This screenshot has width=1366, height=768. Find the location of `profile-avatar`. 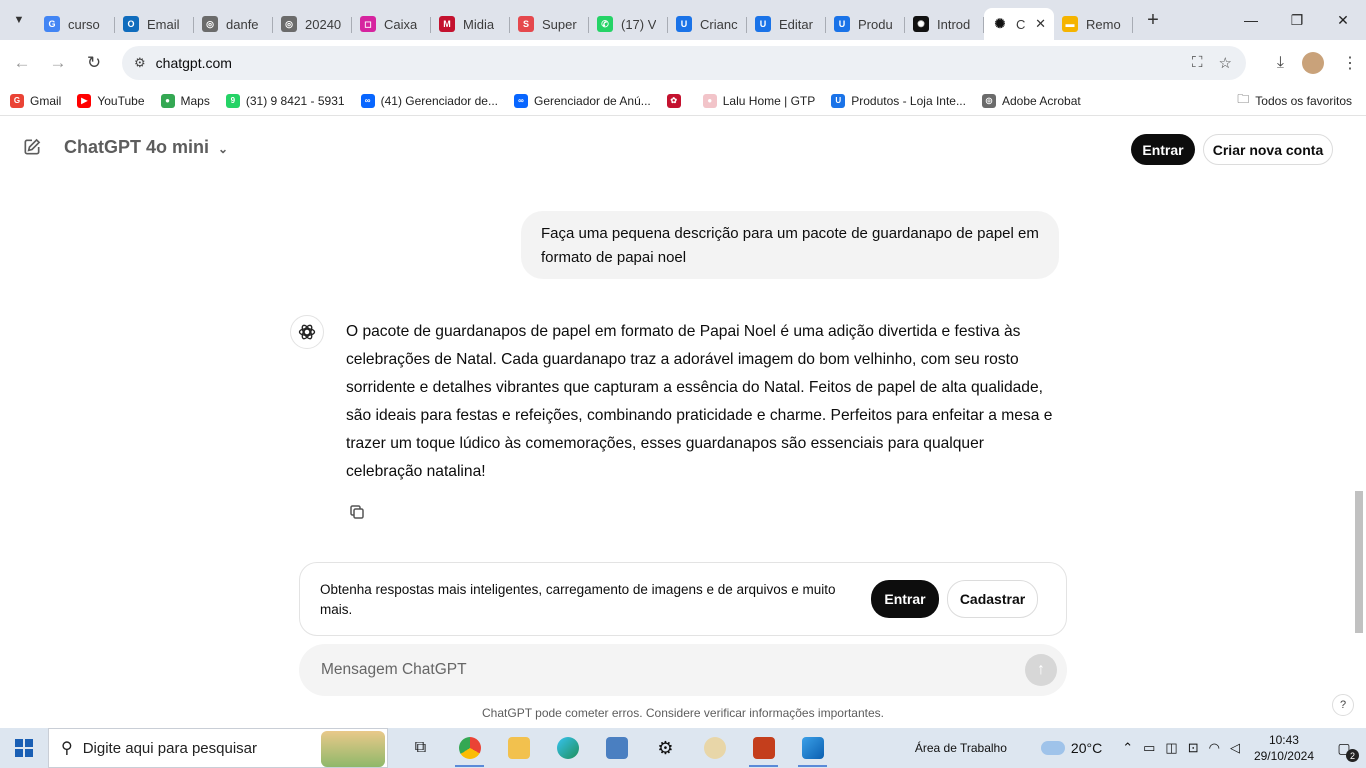

profile-avatar is located at coordinates (1313, 63).